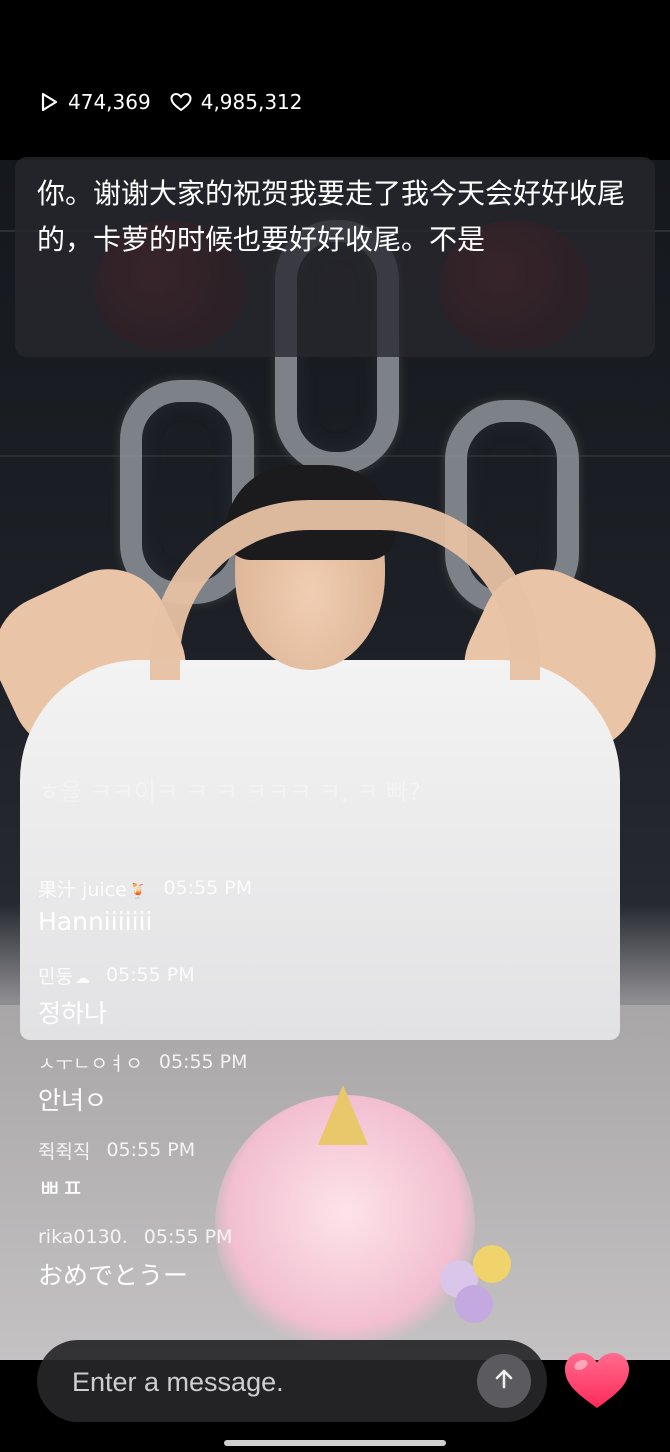  I want to click on message-bar, so click(292, 1382).